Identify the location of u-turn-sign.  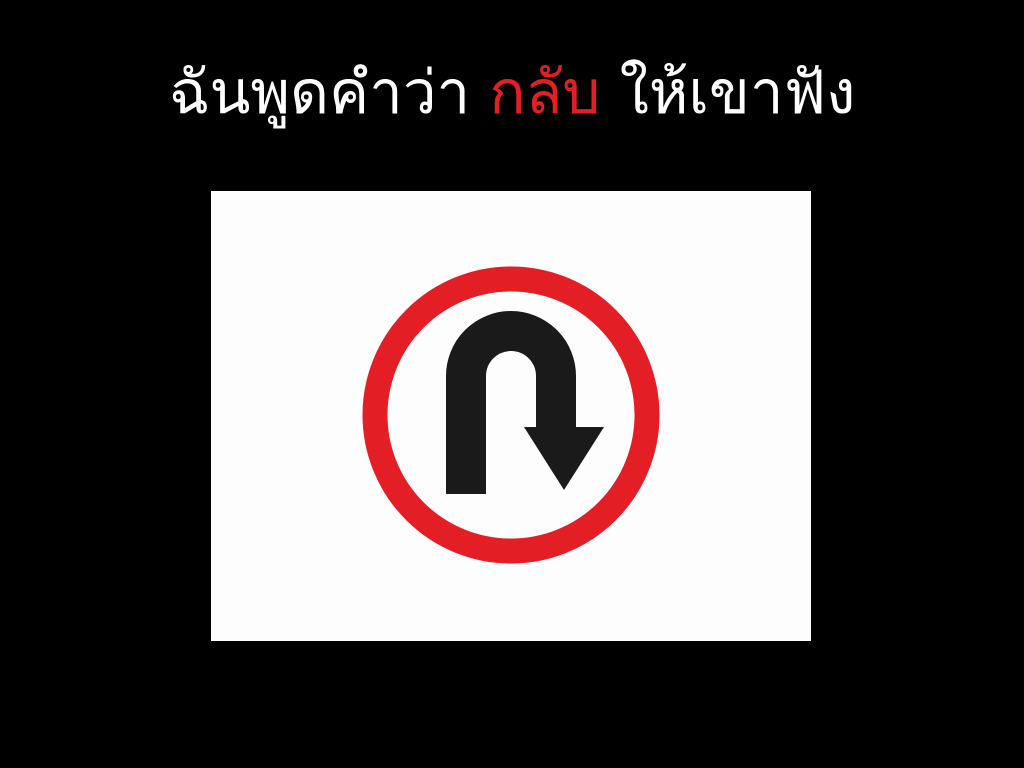
(511, 415).